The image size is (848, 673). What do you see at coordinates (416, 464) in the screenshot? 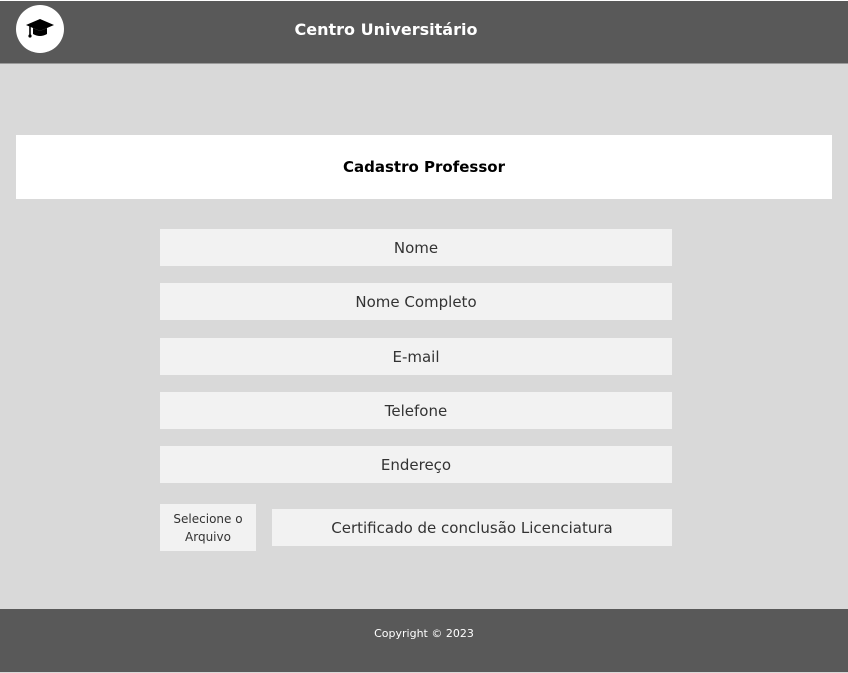
I see `endereco-input` at bounding box center [416, 464].